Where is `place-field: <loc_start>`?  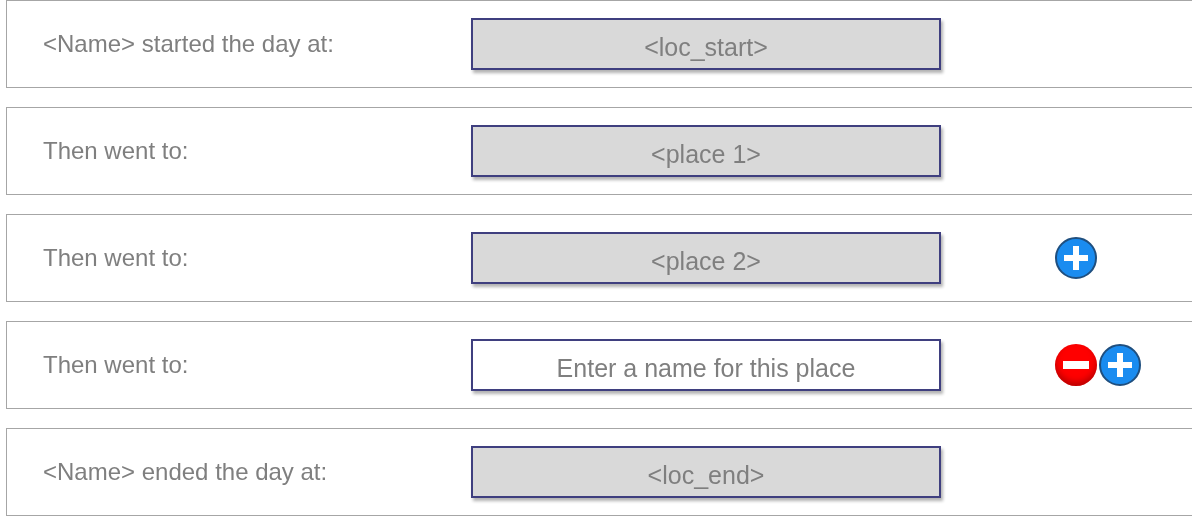
place-field: <loc_start> is located at coordinates (706, 44).